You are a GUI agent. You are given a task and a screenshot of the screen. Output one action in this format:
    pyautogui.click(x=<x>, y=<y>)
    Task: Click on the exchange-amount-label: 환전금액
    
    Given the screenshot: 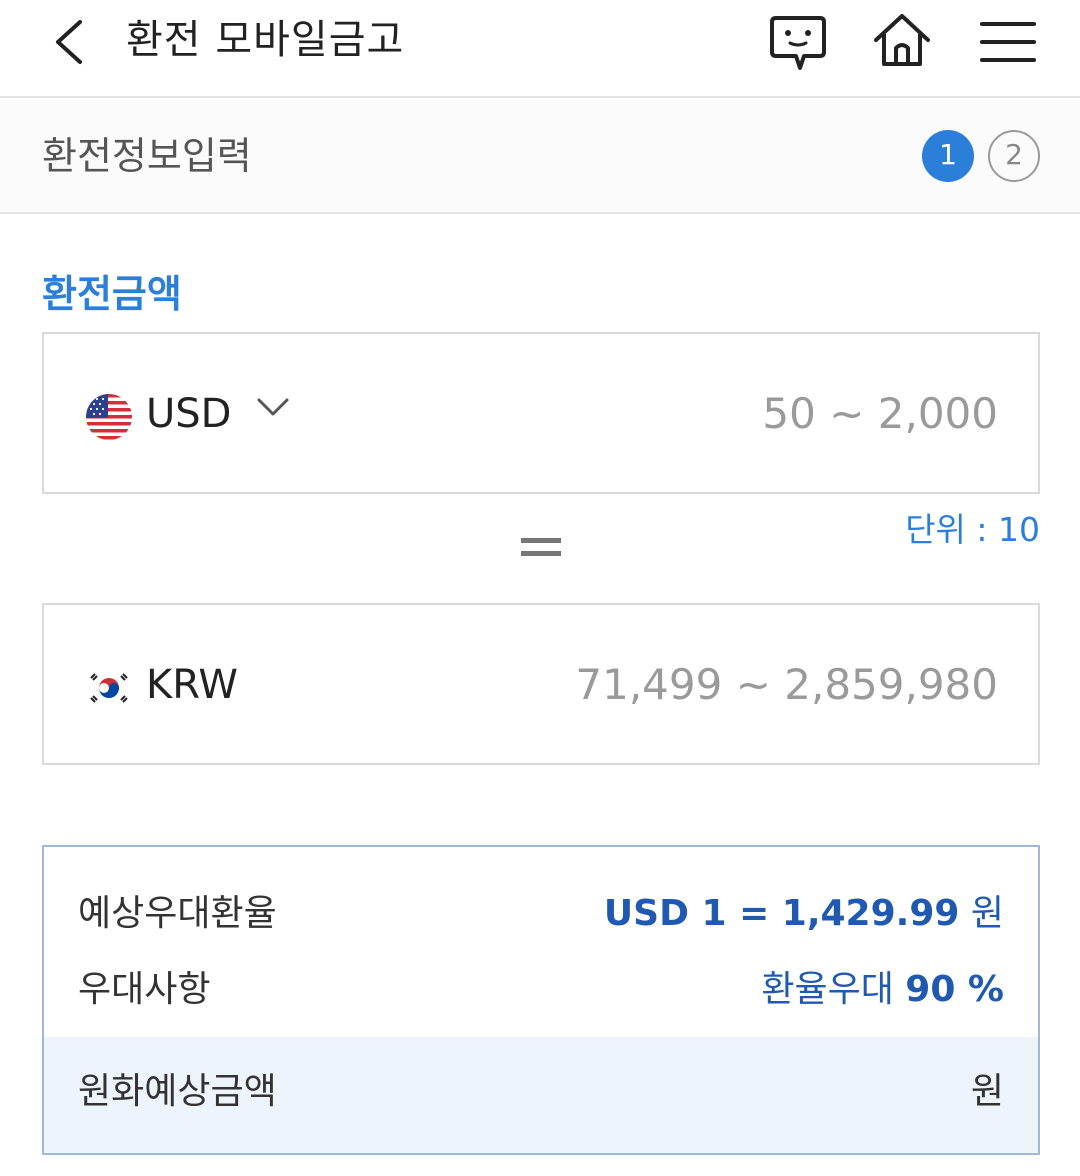 What is the action you would take?
    pyautogui.click(x=112, y=294)
    